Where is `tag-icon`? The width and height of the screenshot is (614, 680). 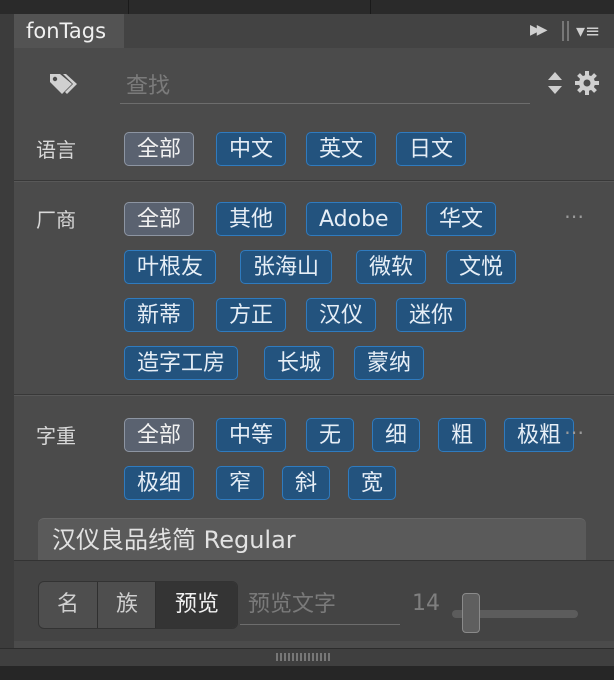 tag-icon is located at coordinates (63, 84).